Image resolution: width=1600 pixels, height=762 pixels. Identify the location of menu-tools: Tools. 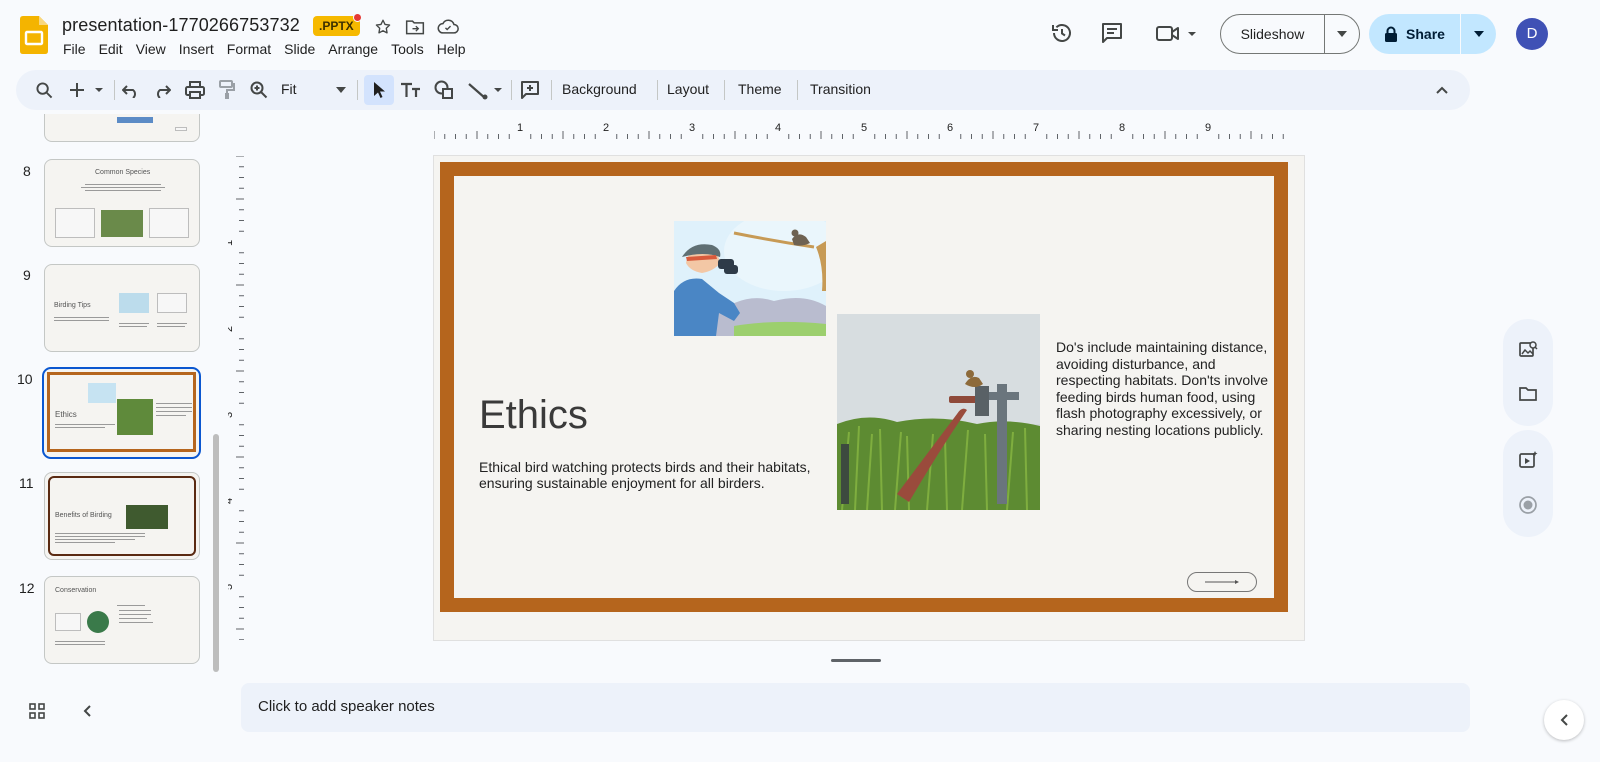
(407, 49).